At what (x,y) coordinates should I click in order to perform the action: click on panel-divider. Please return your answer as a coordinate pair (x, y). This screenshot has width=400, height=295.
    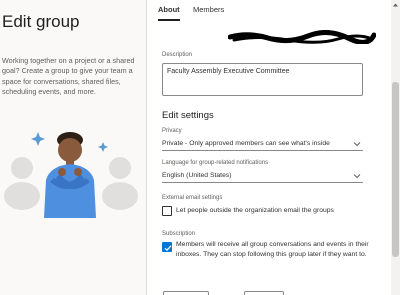
    Looking at the image, I should click on (146, 147).